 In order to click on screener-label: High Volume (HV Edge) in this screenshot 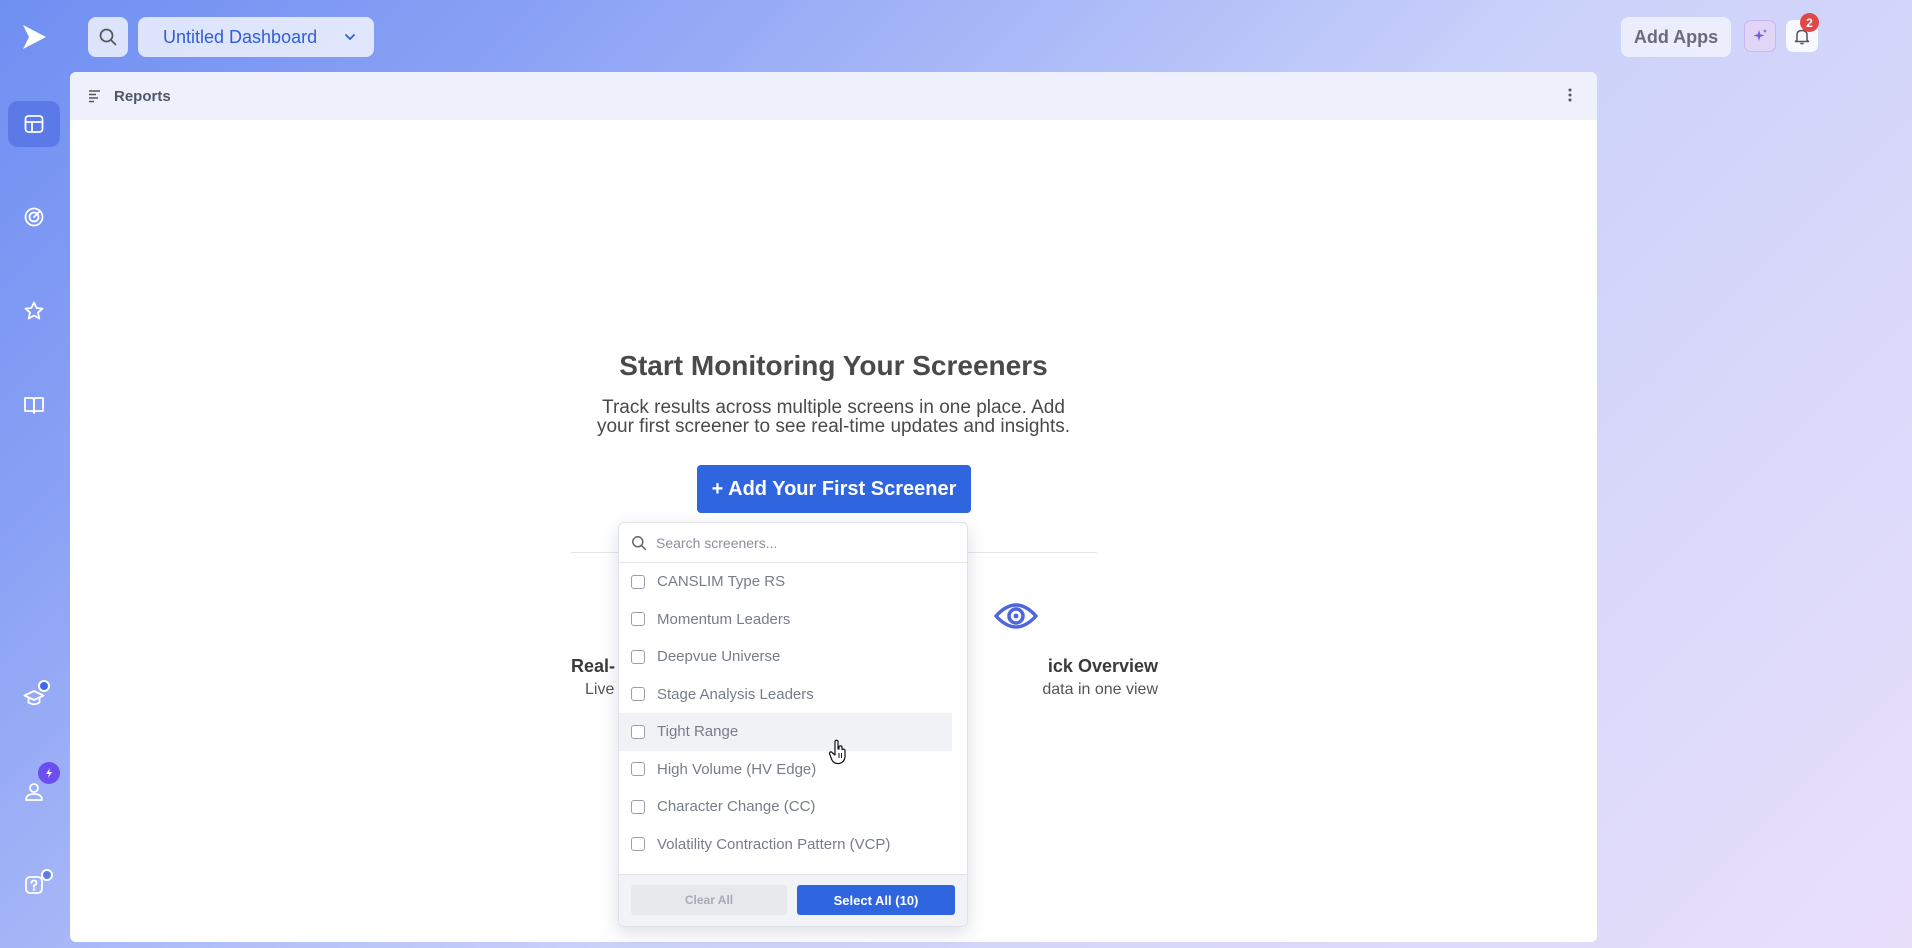, I will do `click(737, 769)`.